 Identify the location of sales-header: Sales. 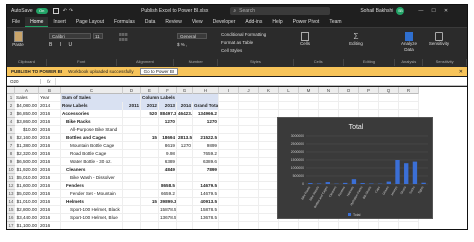
(27, 98).